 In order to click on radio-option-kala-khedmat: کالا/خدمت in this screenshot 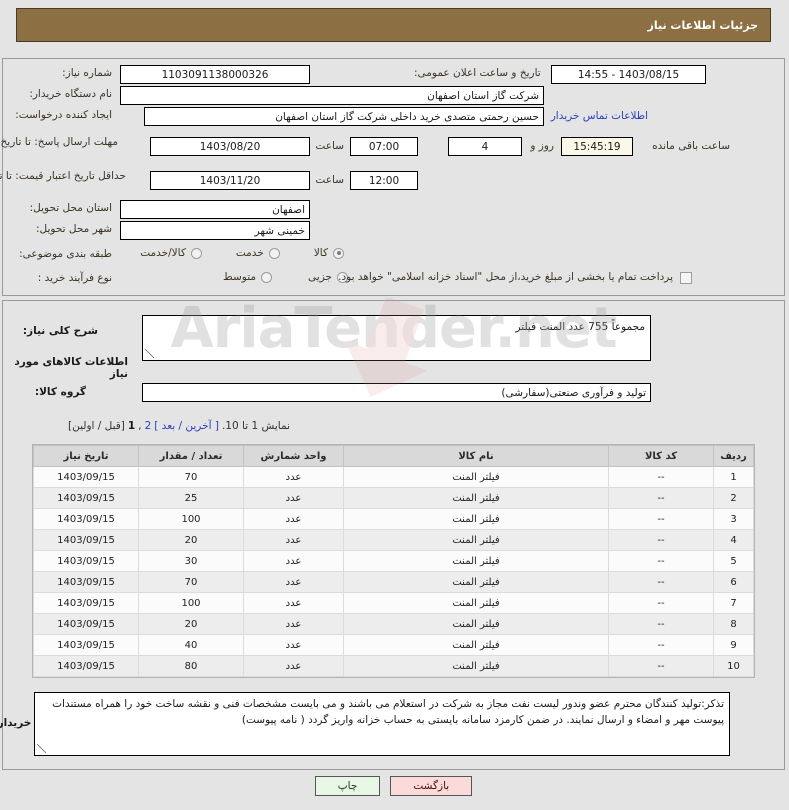, I will do `click(172, 253)`.